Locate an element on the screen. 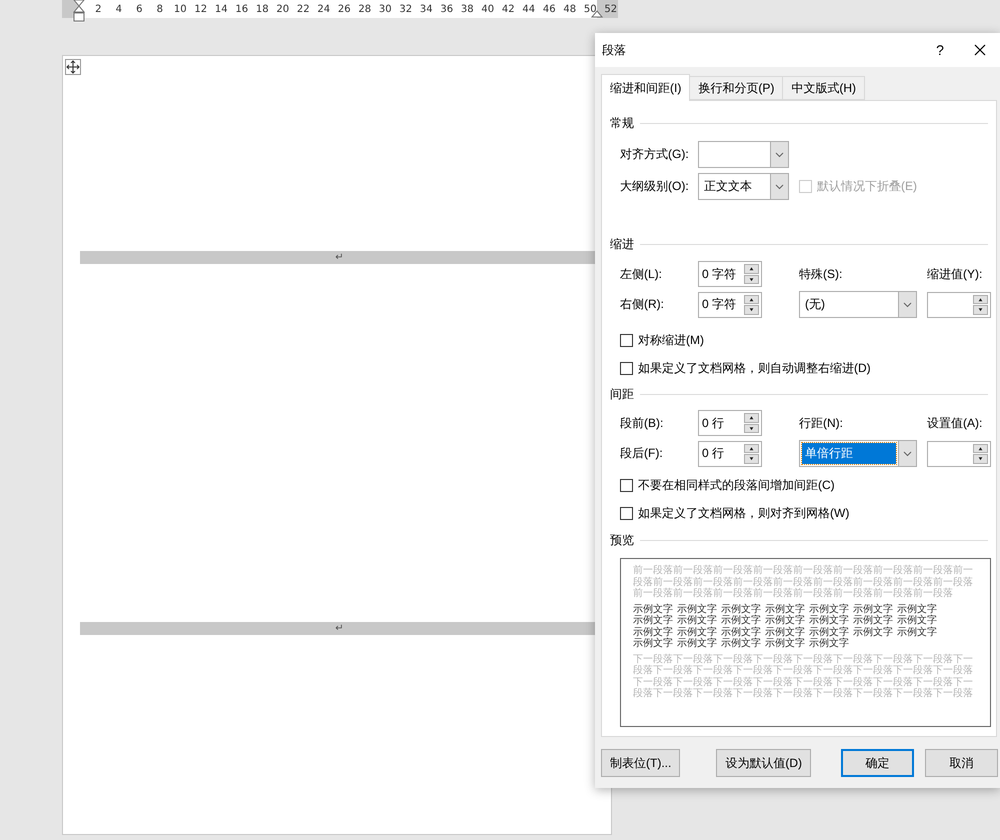 Image resolution: width=1000 pixels, height=840 pixels. section-heading: 预览 is located at coordinates (622, 540).